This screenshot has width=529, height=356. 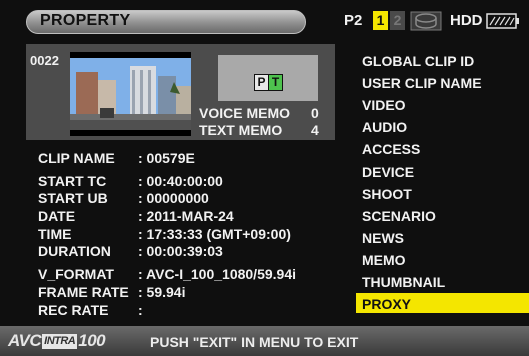 What do you see at coordinates (383, 238) in the screenshot?
I see `menu-item-news: NEWS` at bounding box center [383, 238].